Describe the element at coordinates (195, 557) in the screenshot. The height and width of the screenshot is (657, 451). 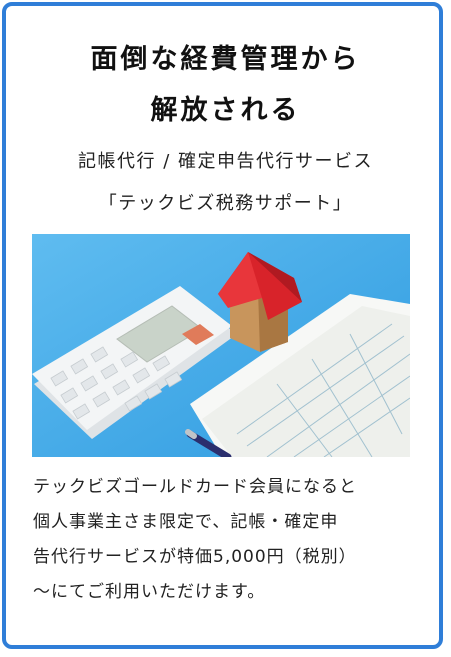
I see `description-line: 告代行サービスが特価5,000円（税別）` at that location.